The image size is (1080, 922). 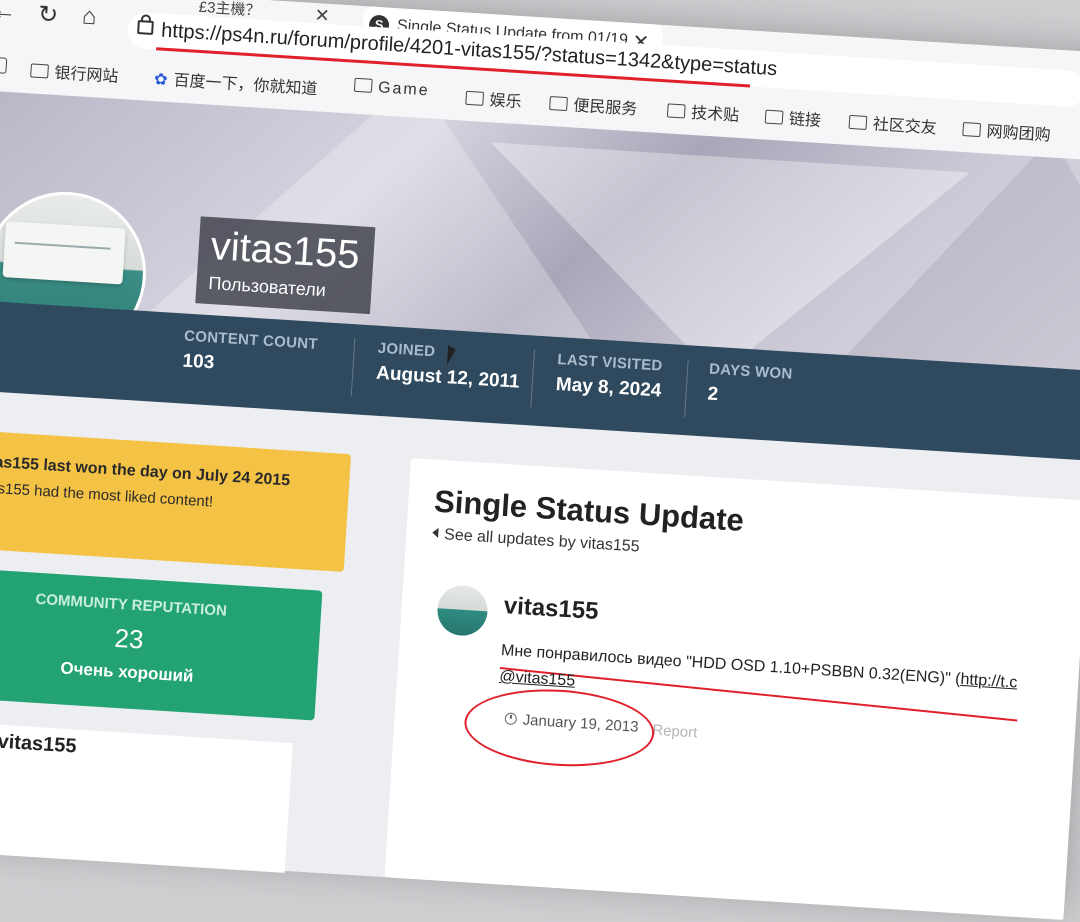 What do you see at coordinates (146, 796) in the screenshot?
I see `about-widget: About vitas155` at bounding box center [146, 796].